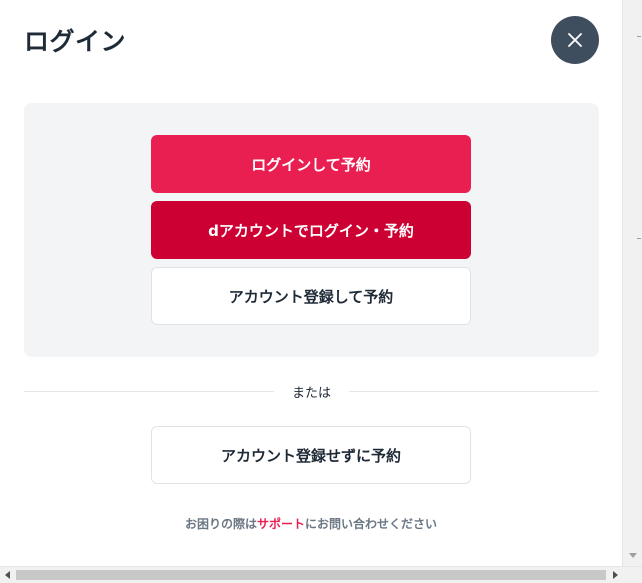 This screenshot has height=583, width=642. What do you see at coordinates (311, 455) in the screenshot?
I see `reserve-without-account-button: アカウント登録せずに予約` at bounding box center [311, 455].